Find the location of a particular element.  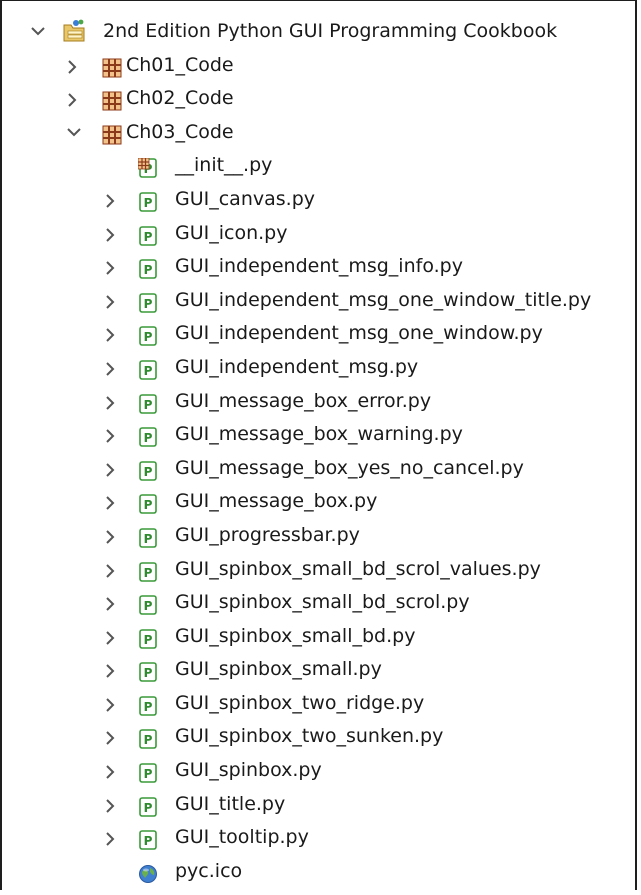

tree-row-file: P GUI_independent_msg_info.py is located at coordinates (320, 267).